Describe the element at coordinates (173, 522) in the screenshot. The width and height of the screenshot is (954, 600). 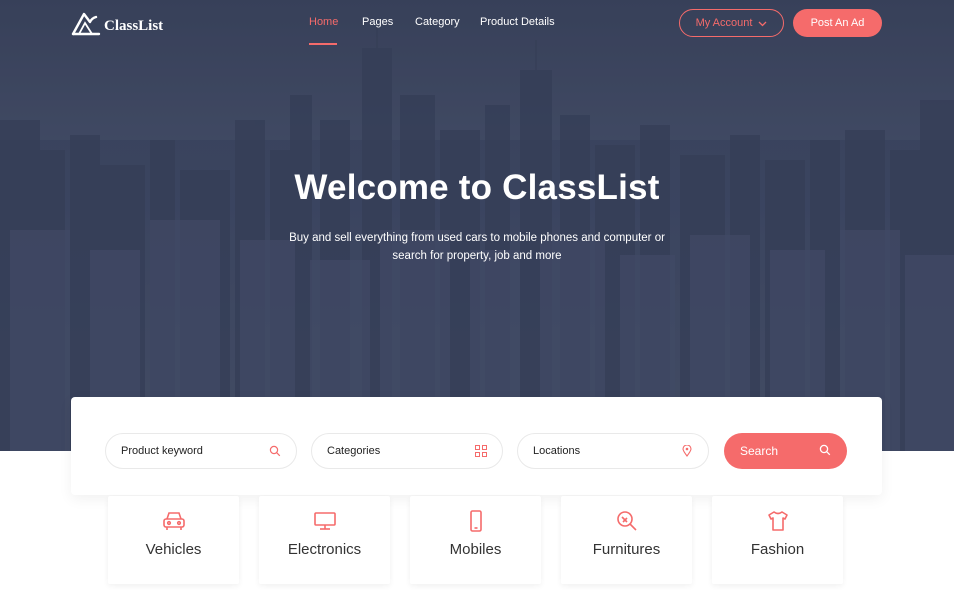
I see `car-icon` at that location.